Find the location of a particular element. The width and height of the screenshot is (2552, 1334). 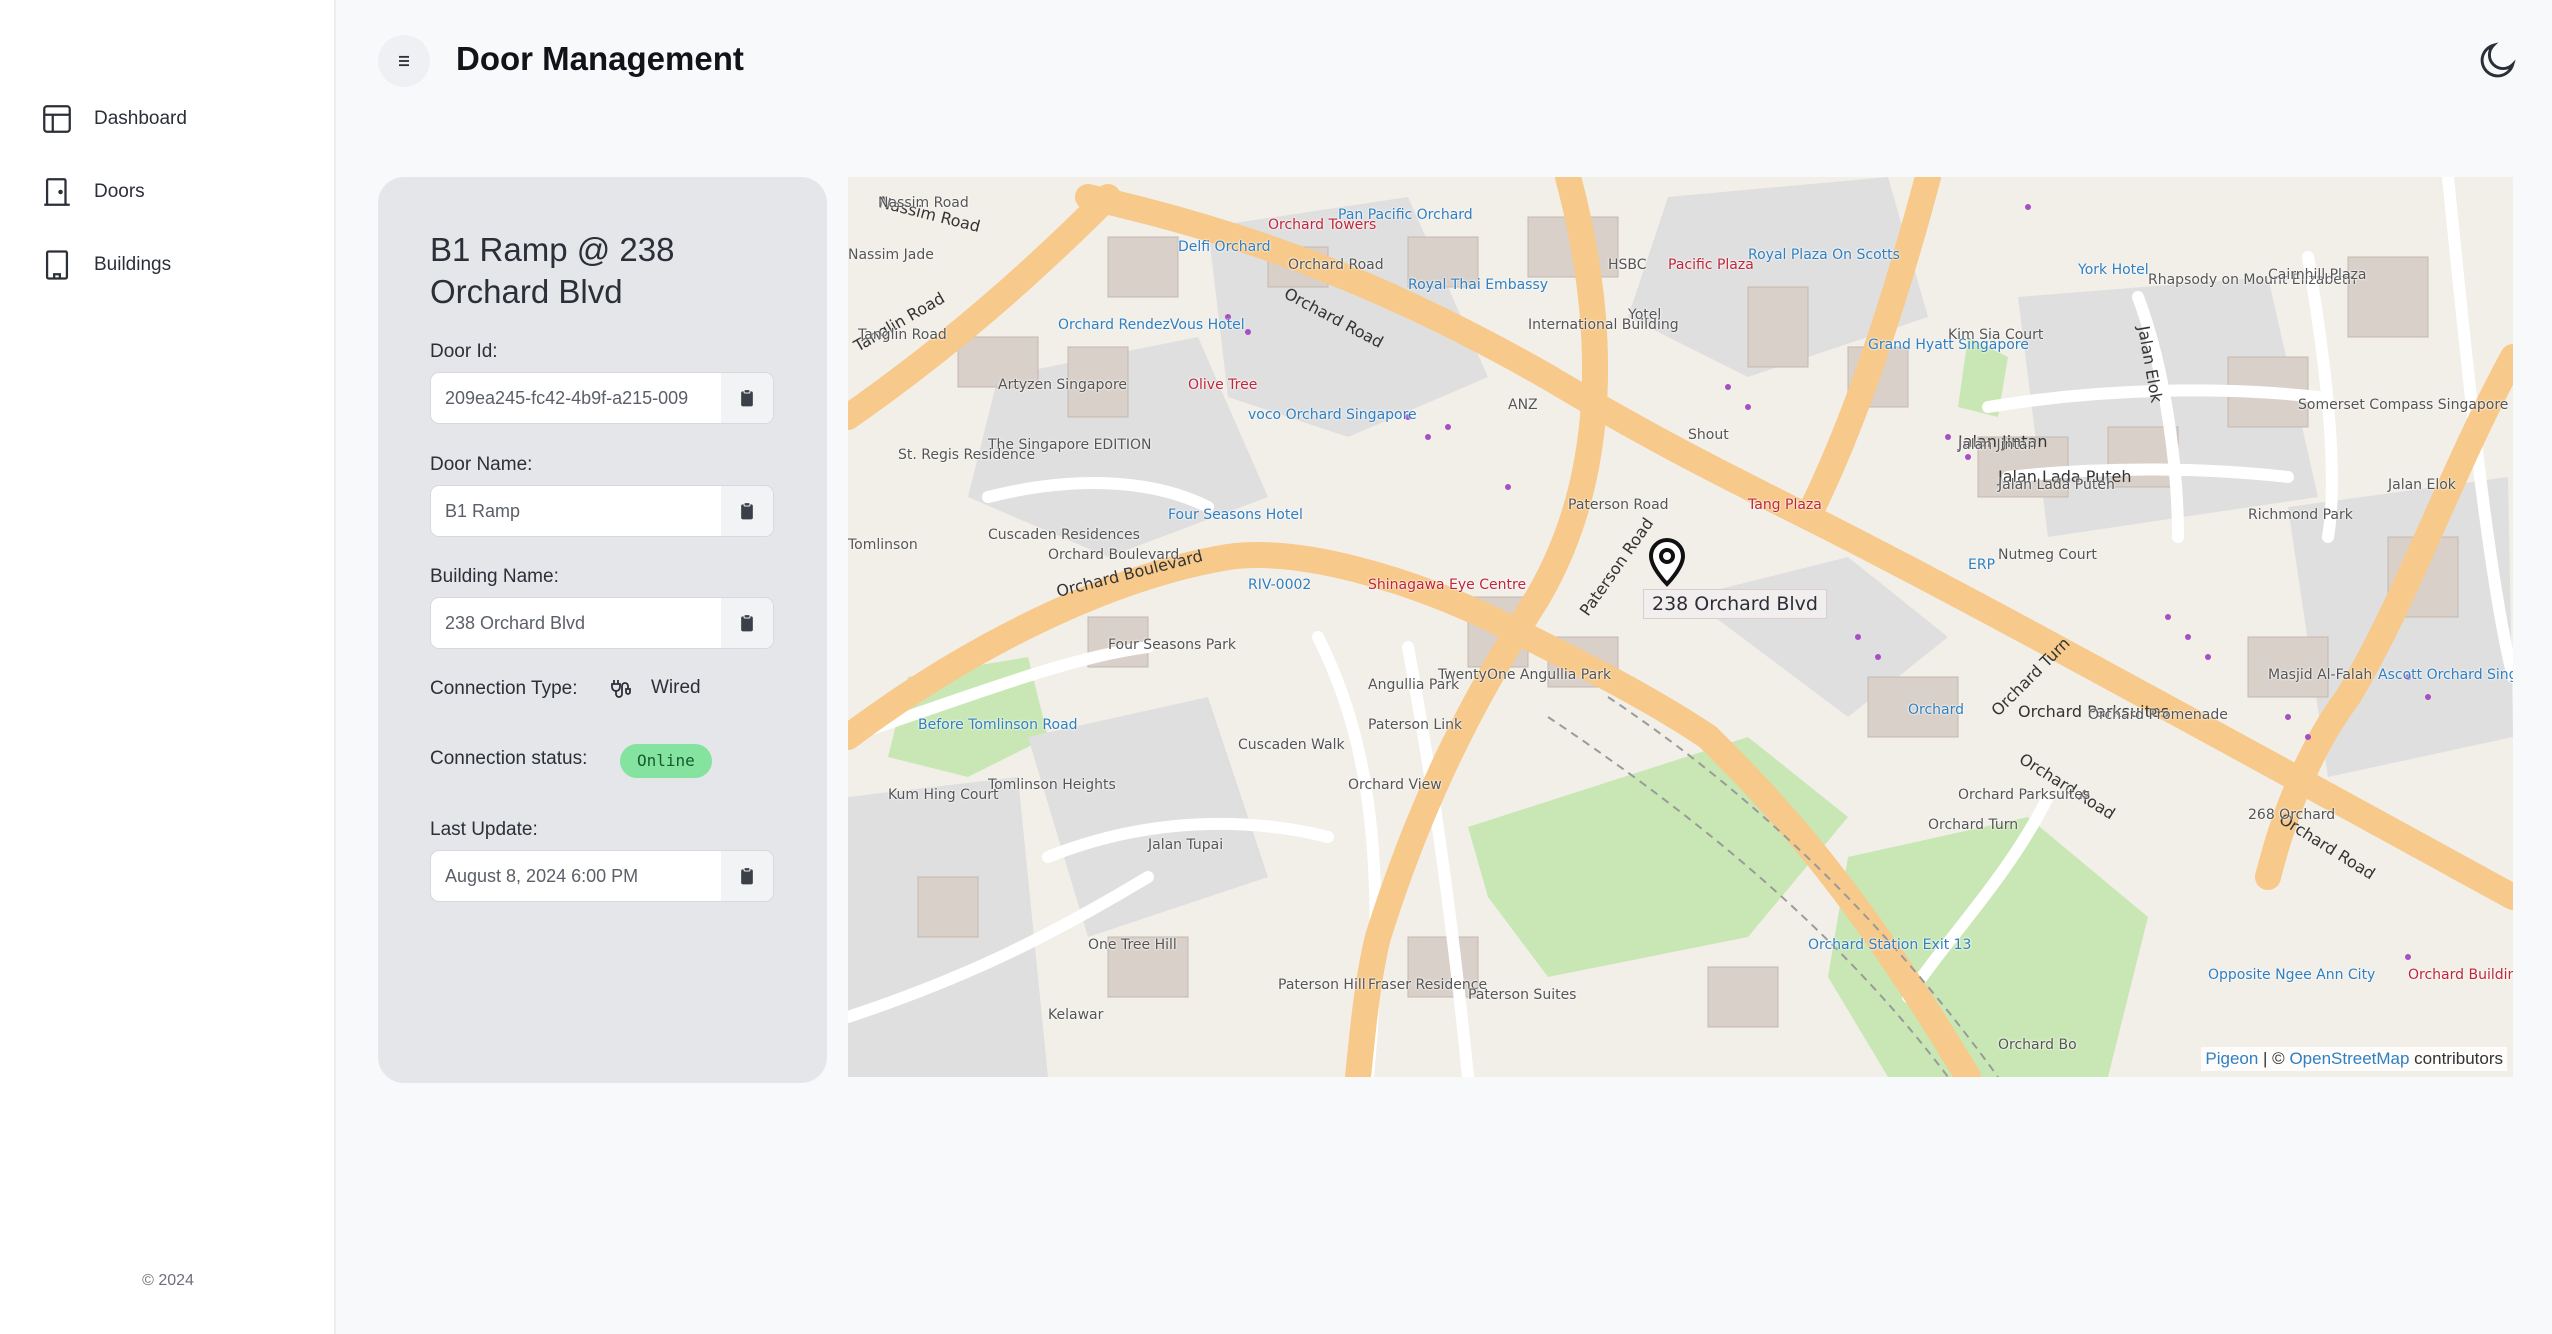

map-attribution: Pigeon | © OpenStreetMap contributors is located at coordinates (2354, 1059).